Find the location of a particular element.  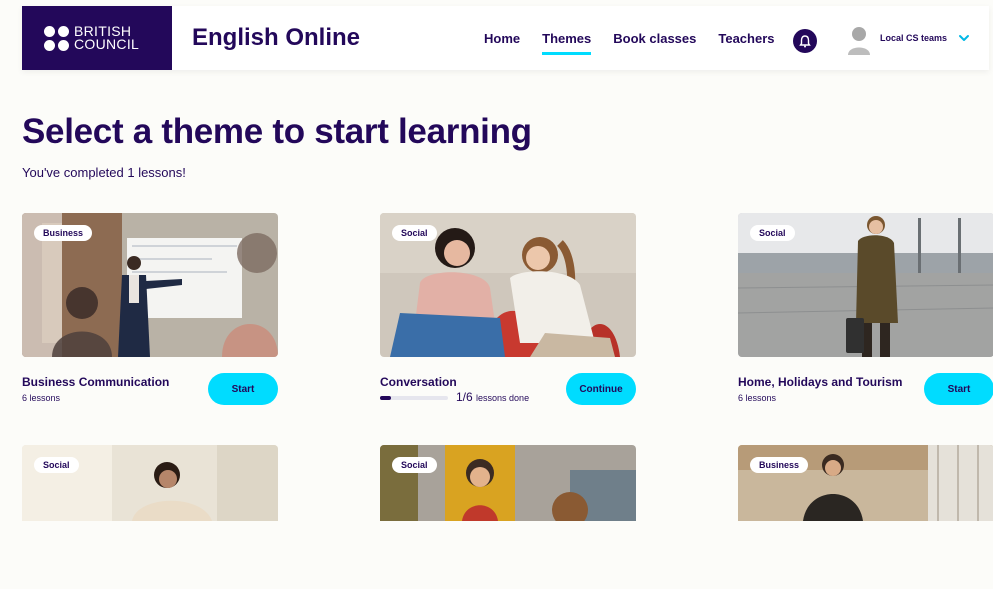

theme-title: Conversation is located at coordinates (418, 382).